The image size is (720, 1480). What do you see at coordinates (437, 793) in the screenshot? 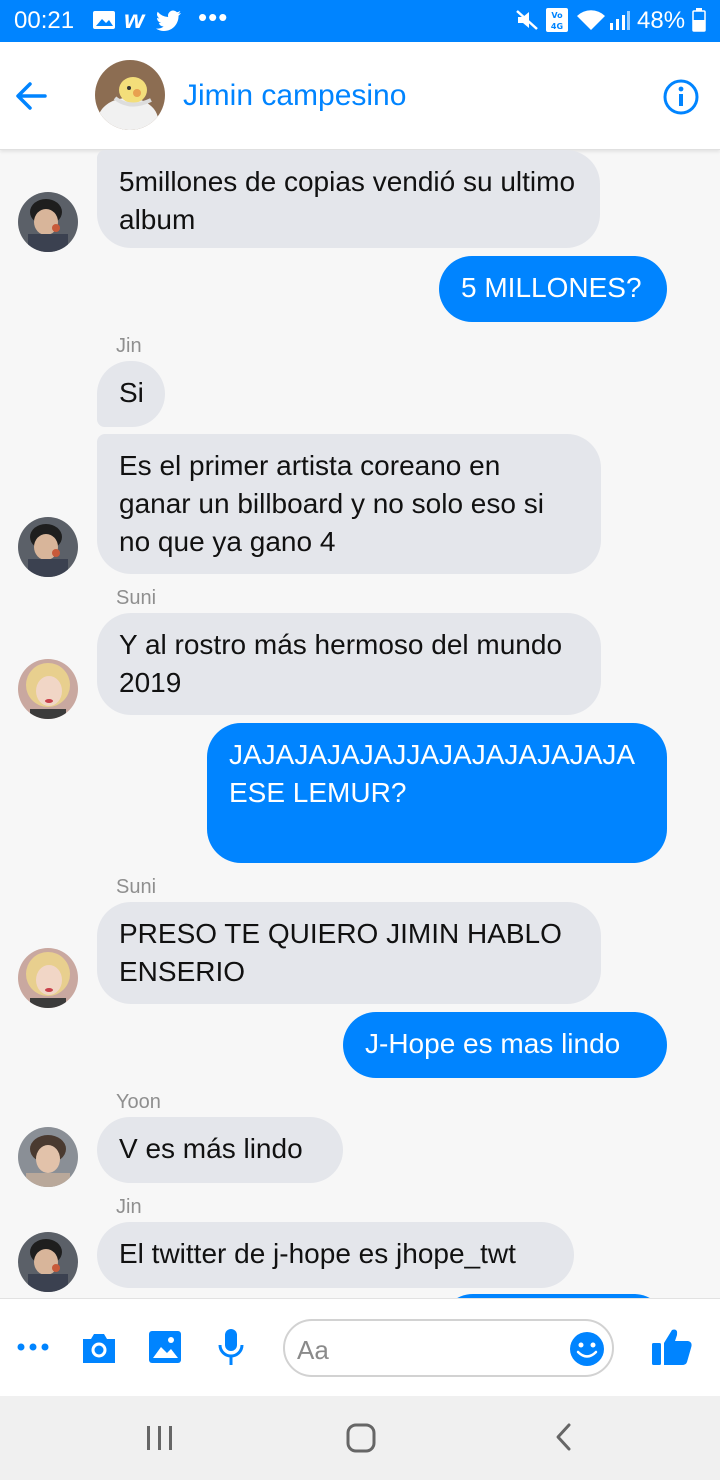
I see `outgoing-message: JAJAJAJAJAJJAJAJAJAJAJAJA ESE LEMUR?` at bounding box center [437, 793].